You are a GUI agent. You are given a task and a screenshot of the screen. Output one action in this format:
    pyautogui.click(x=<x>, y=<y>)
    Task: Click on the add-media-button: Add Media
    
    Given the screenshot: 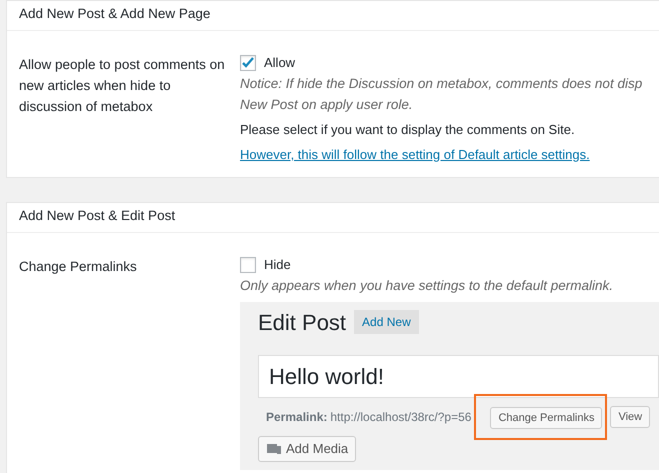 What is the action you would take?
    pyautogui.click(x=307, y=449)
    